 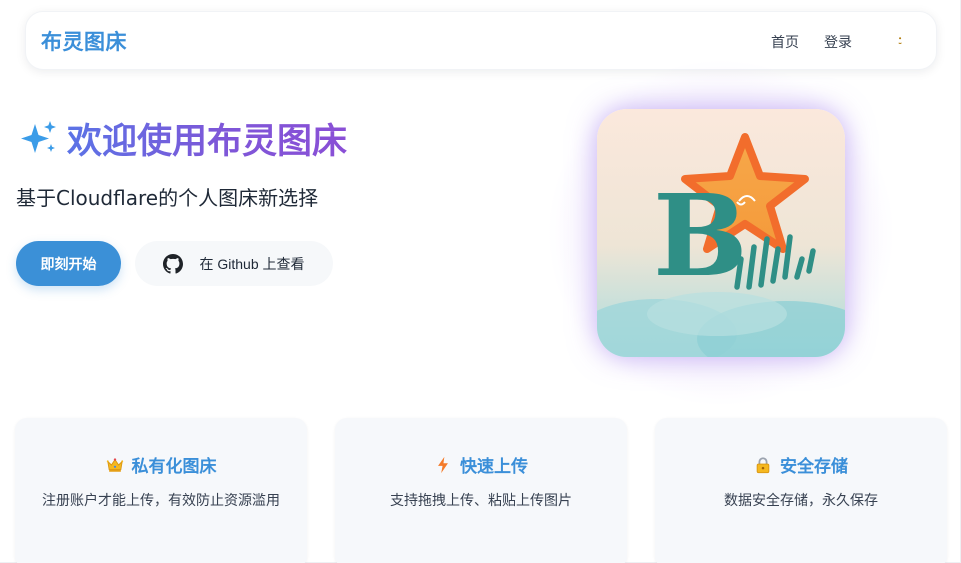 What do you see at coordinates (481, 40) in the screenshot?
I see `navbar: 布灵图床 首页 登录` at bounding box center [481, 40].